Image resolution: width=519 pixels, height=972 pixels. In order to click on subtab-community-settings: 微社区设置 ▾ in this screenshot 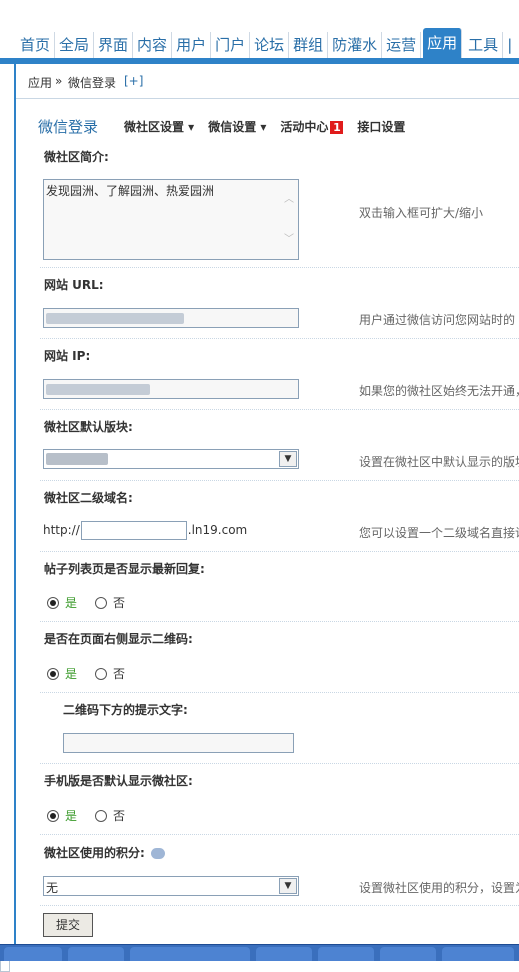, I will do `click(159, 126)`.